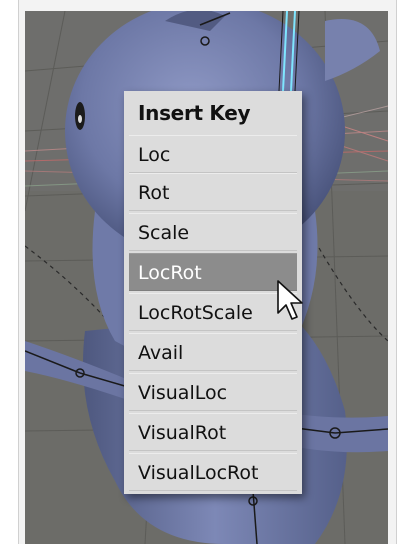 Image resolution: width=409 pixels, height=544 pixels. Describe the element at coordinates (213, 154) in the screenshot. I see `menu-item-loc: Loc` at that location.